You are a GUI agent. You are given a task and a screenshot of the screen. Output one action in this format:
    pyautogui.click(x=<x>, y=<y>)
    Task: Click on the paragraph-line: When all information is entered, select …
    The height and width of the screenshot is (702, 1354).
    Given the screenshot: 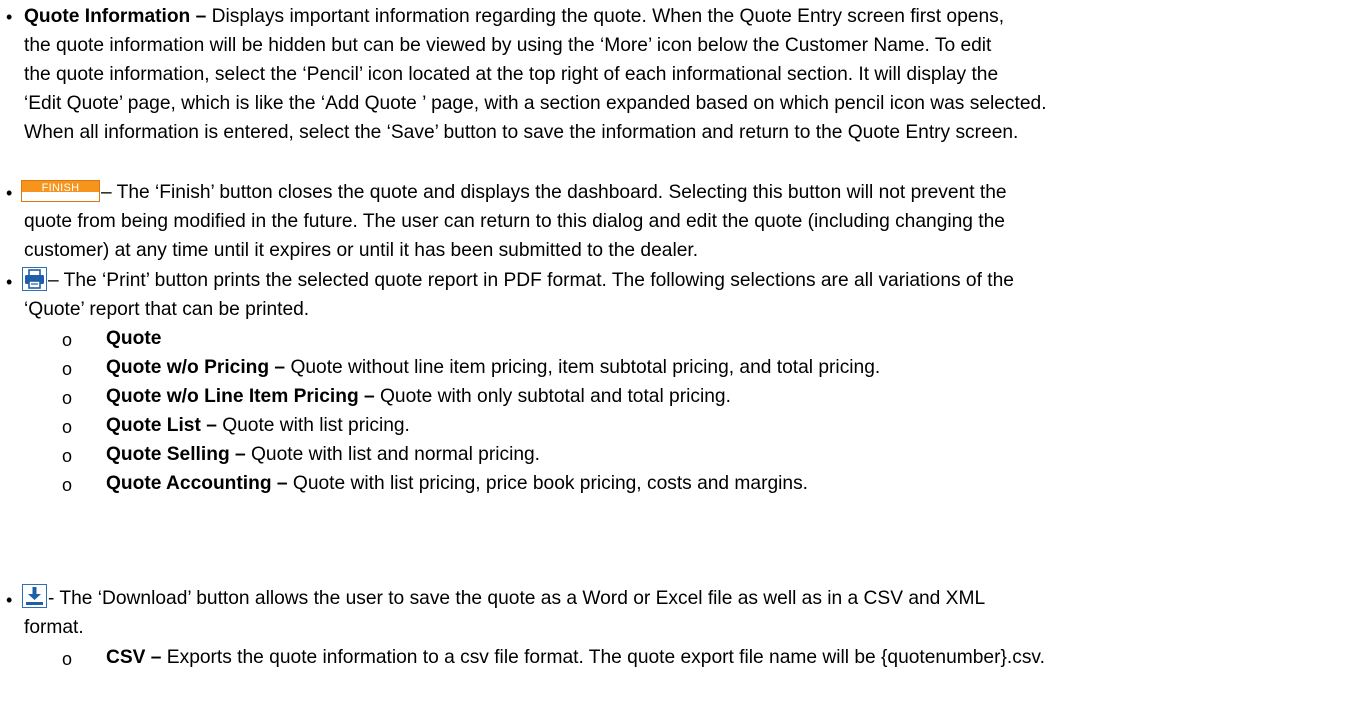 What is the action you would take?
    pyautogui.click(x=521, y=132)
    